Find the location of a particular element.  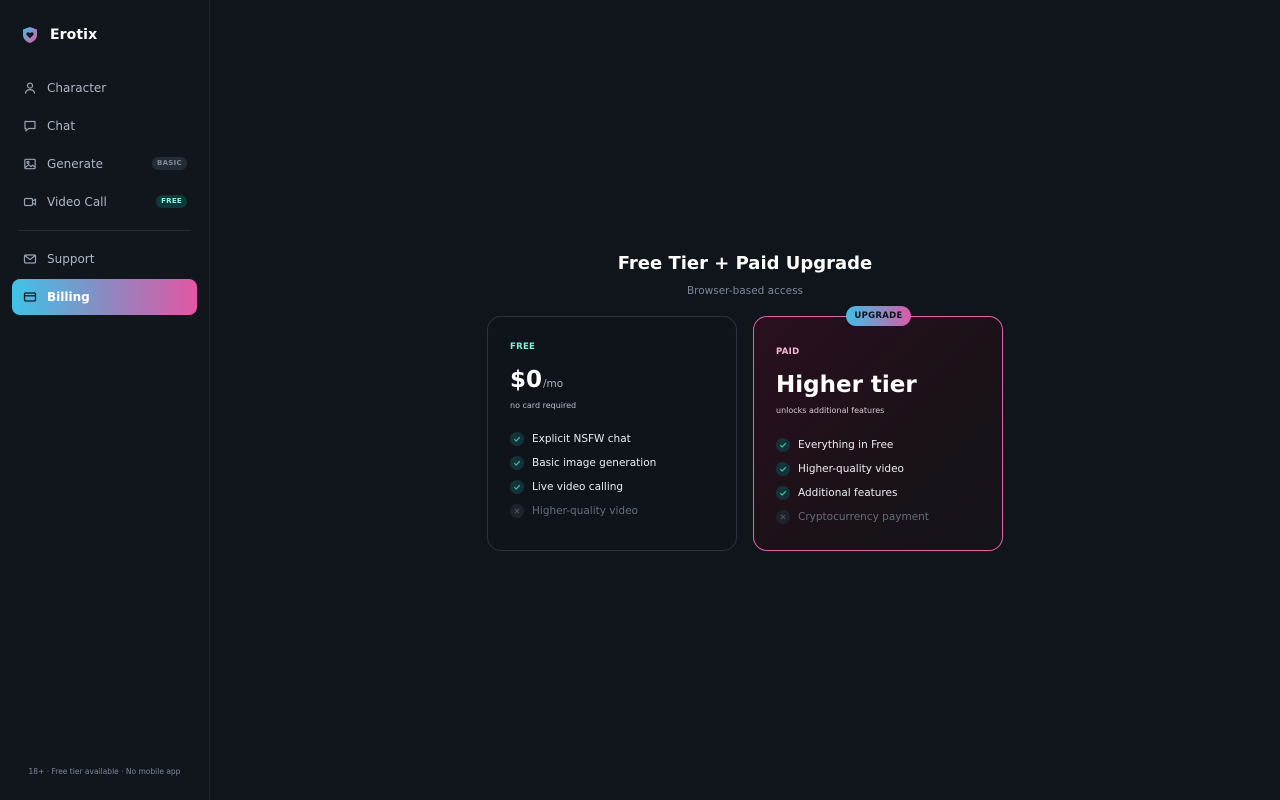

price: $0 /mo is located at coordinates (536, 380).